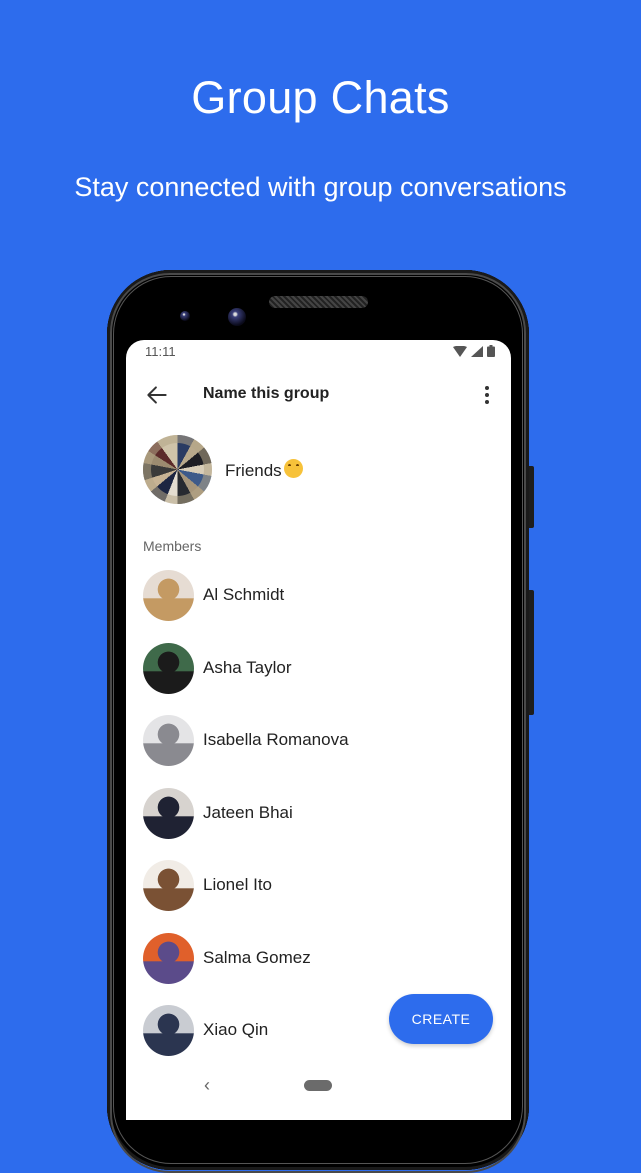 The image size is (641, 1173). Describe the element at coordinates (257, 957) in the screenshot. I see `member-name: Salma Gomez` at that location.